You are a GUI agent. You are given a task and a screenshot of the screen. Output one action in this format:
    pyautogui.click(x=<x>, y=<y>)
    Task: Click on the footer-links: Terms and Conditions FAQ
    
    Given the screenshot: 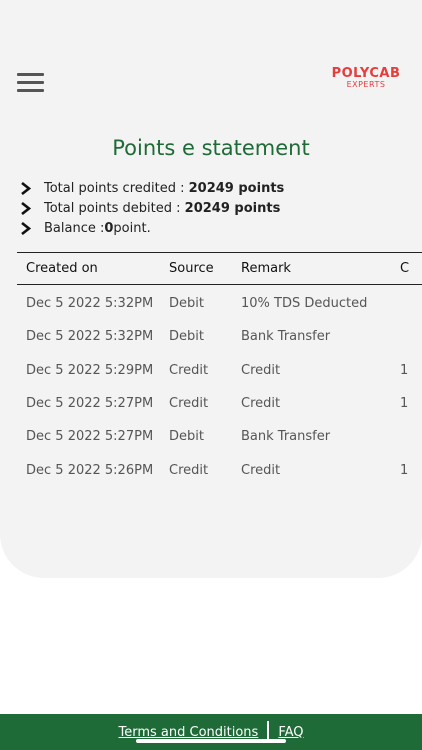 What is the action you would take?
    pyautogui.click(x=211, y=732)
    